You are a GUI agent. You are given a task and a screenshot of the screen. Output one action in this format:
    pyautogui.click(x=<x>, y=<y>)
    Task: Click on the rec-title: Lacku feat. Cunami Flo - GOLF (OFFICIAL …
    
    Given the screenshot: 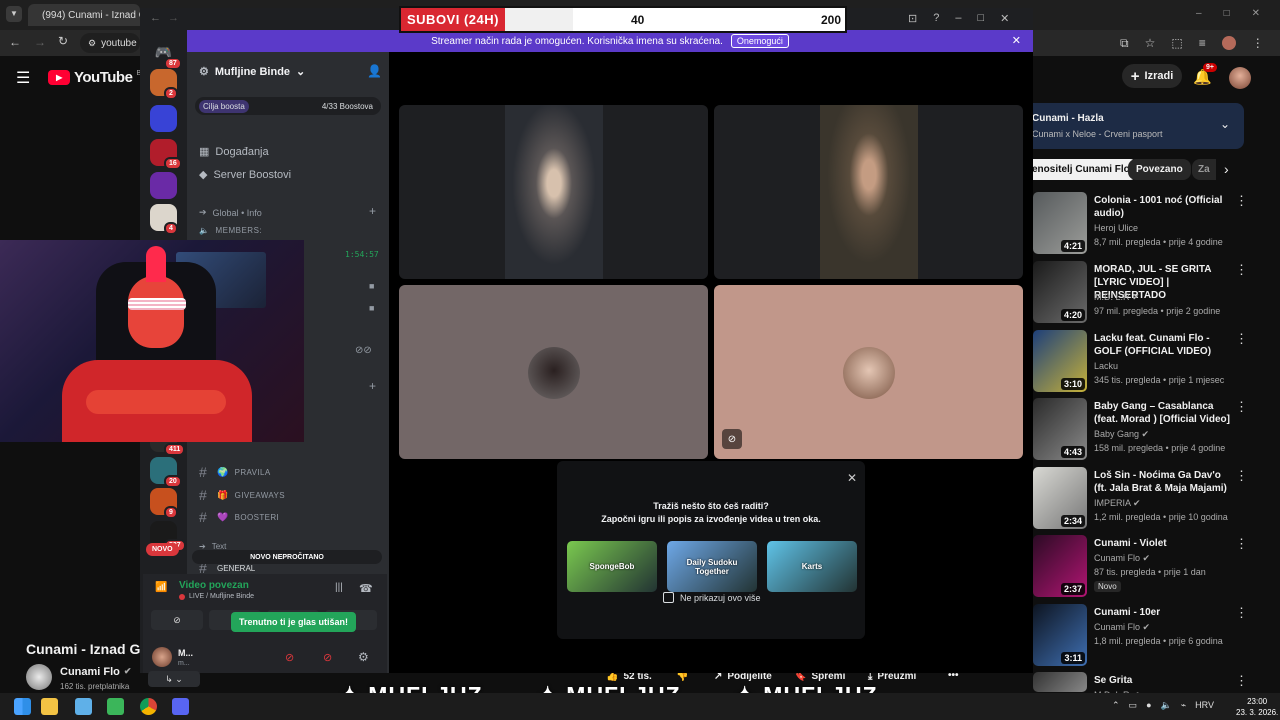 What is the action you would take?
    pyautogui.click(x=1164, y=345)
    